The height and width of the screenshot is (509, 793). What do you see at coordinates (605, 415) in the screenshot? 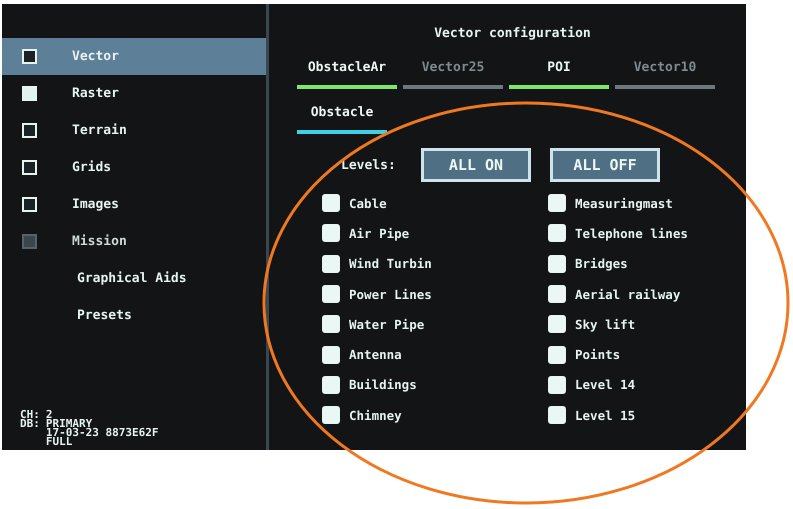
I see `checkbox-label: Level 15` at bounding box center [605, 415].